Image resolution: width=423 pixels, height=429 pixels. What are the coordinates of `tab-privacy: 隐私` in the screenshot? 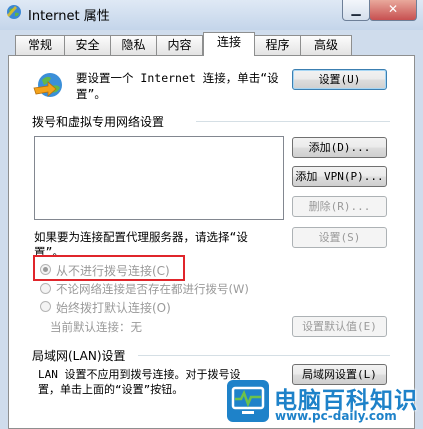 It's located at (133, 45).